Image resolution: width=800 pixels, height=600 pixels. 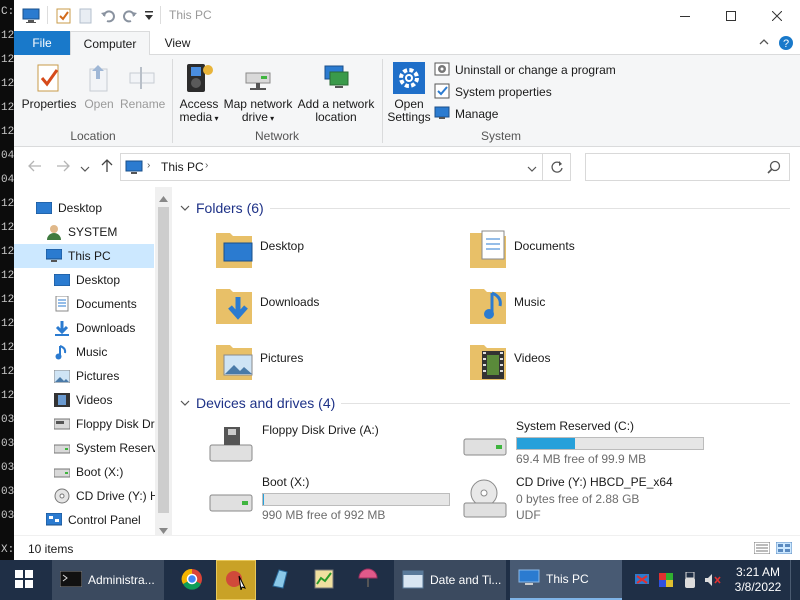 What do you see at coordinates (762, 549) in the screenshot?
I see `details-view-icon` at bounding box center [762, 549].